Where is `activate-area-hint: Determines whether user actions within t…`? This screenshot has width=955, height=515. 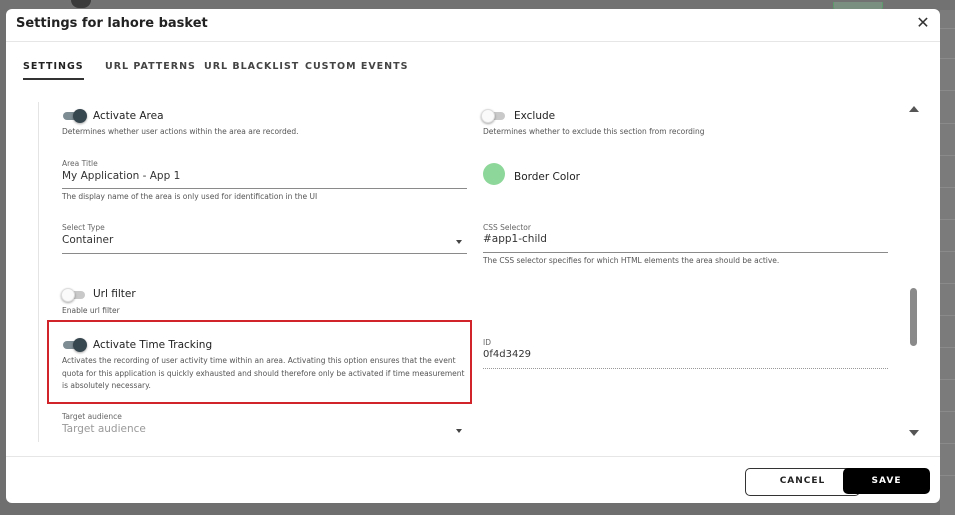 activate-area-hint: Determines whether user actions within t… is located at coordinates (180, 131).